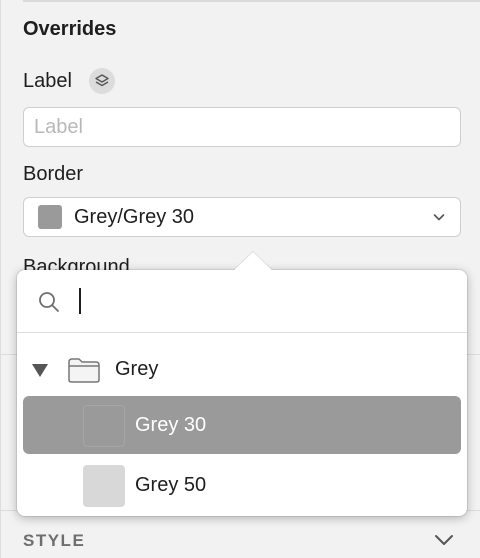 The height and width of the screenshot is (558, 480). I want to click on disclosure-triangle-icon, so click(40, 370).